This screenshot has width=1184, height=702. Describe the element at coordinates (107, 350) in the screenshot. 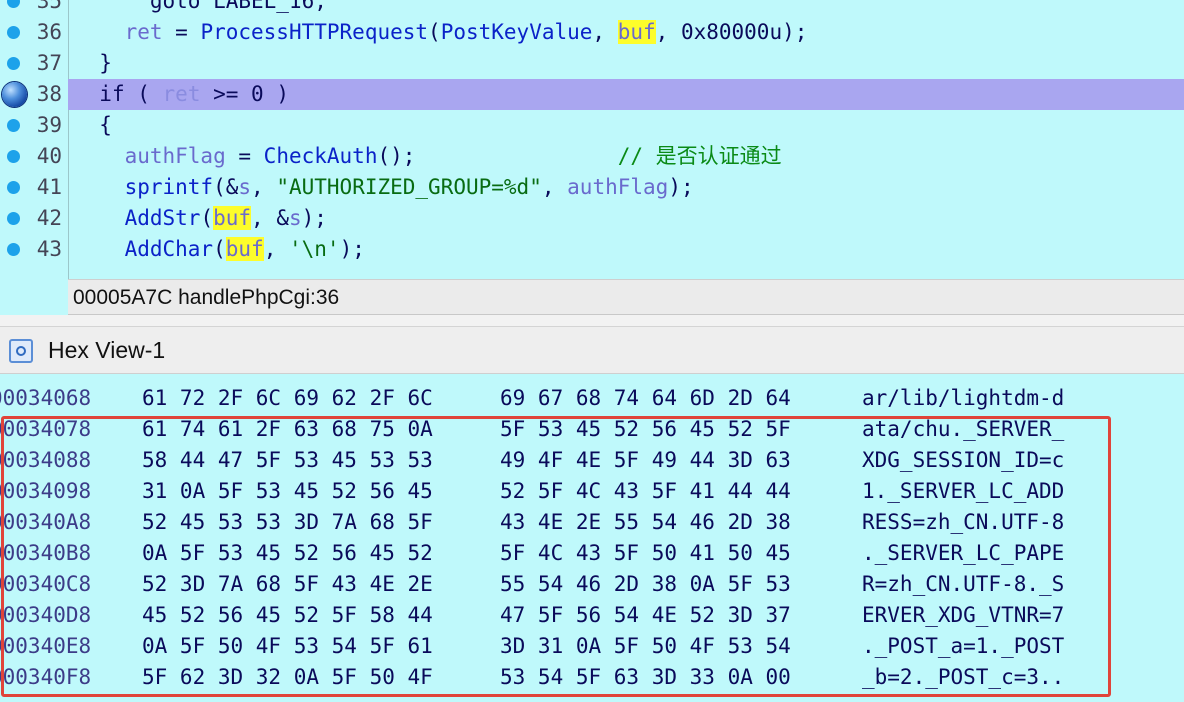

I see `hex-view-title: Hex View-1` at that location.